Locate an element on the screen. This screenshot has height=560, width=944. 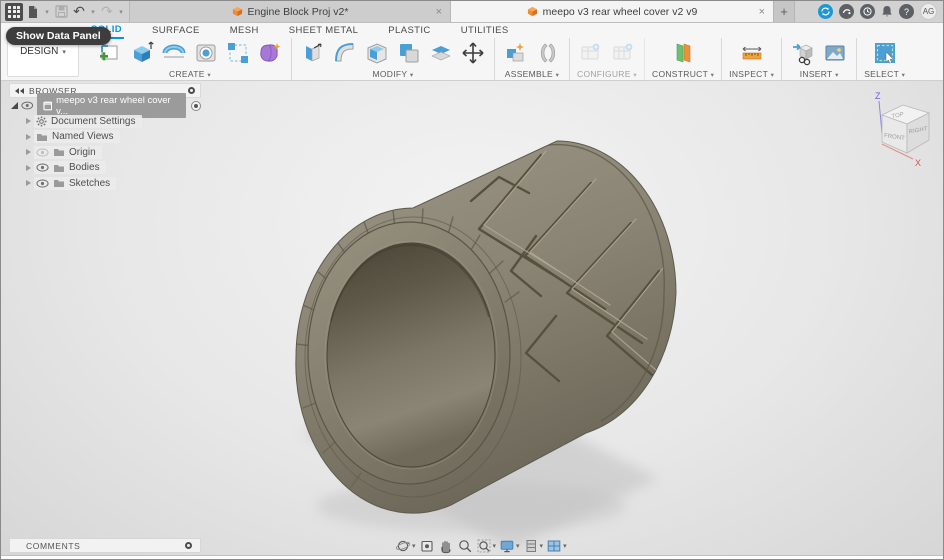
fillet-button is located at coordinates (345, 53).